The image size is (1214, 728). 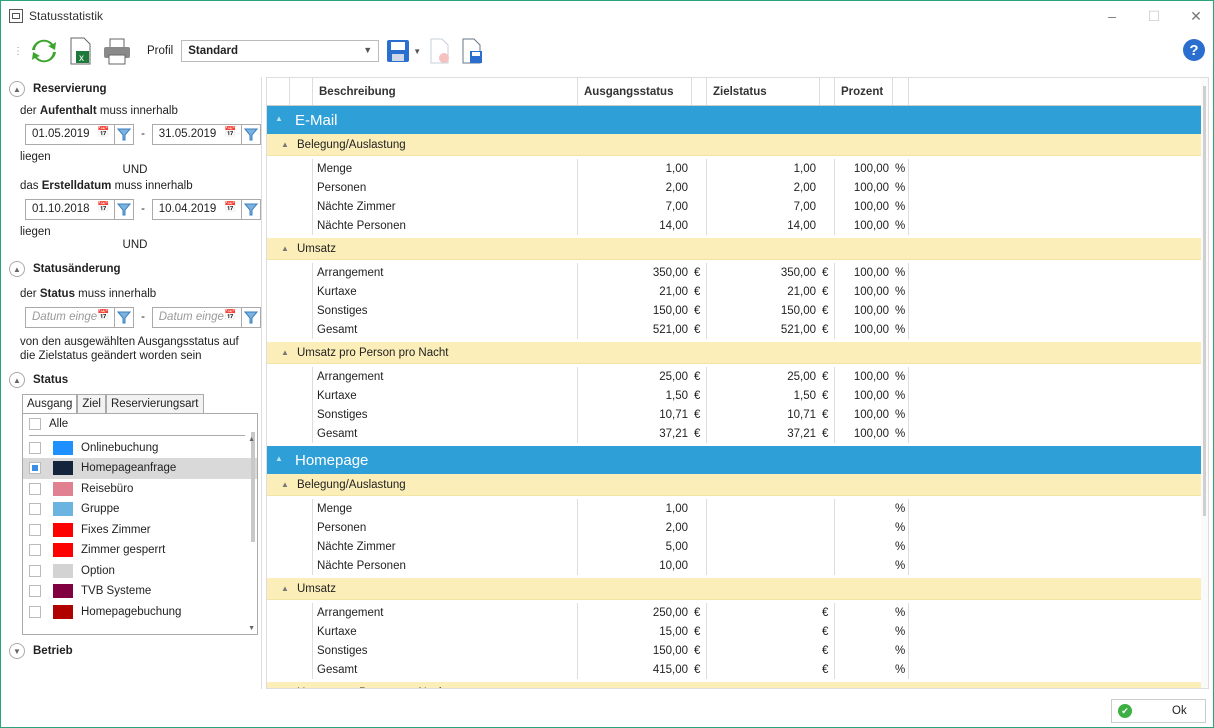 I want to click on table-row: Sonstiges 10,71 €10,71 €100,00%, so click(x=737, y=414).